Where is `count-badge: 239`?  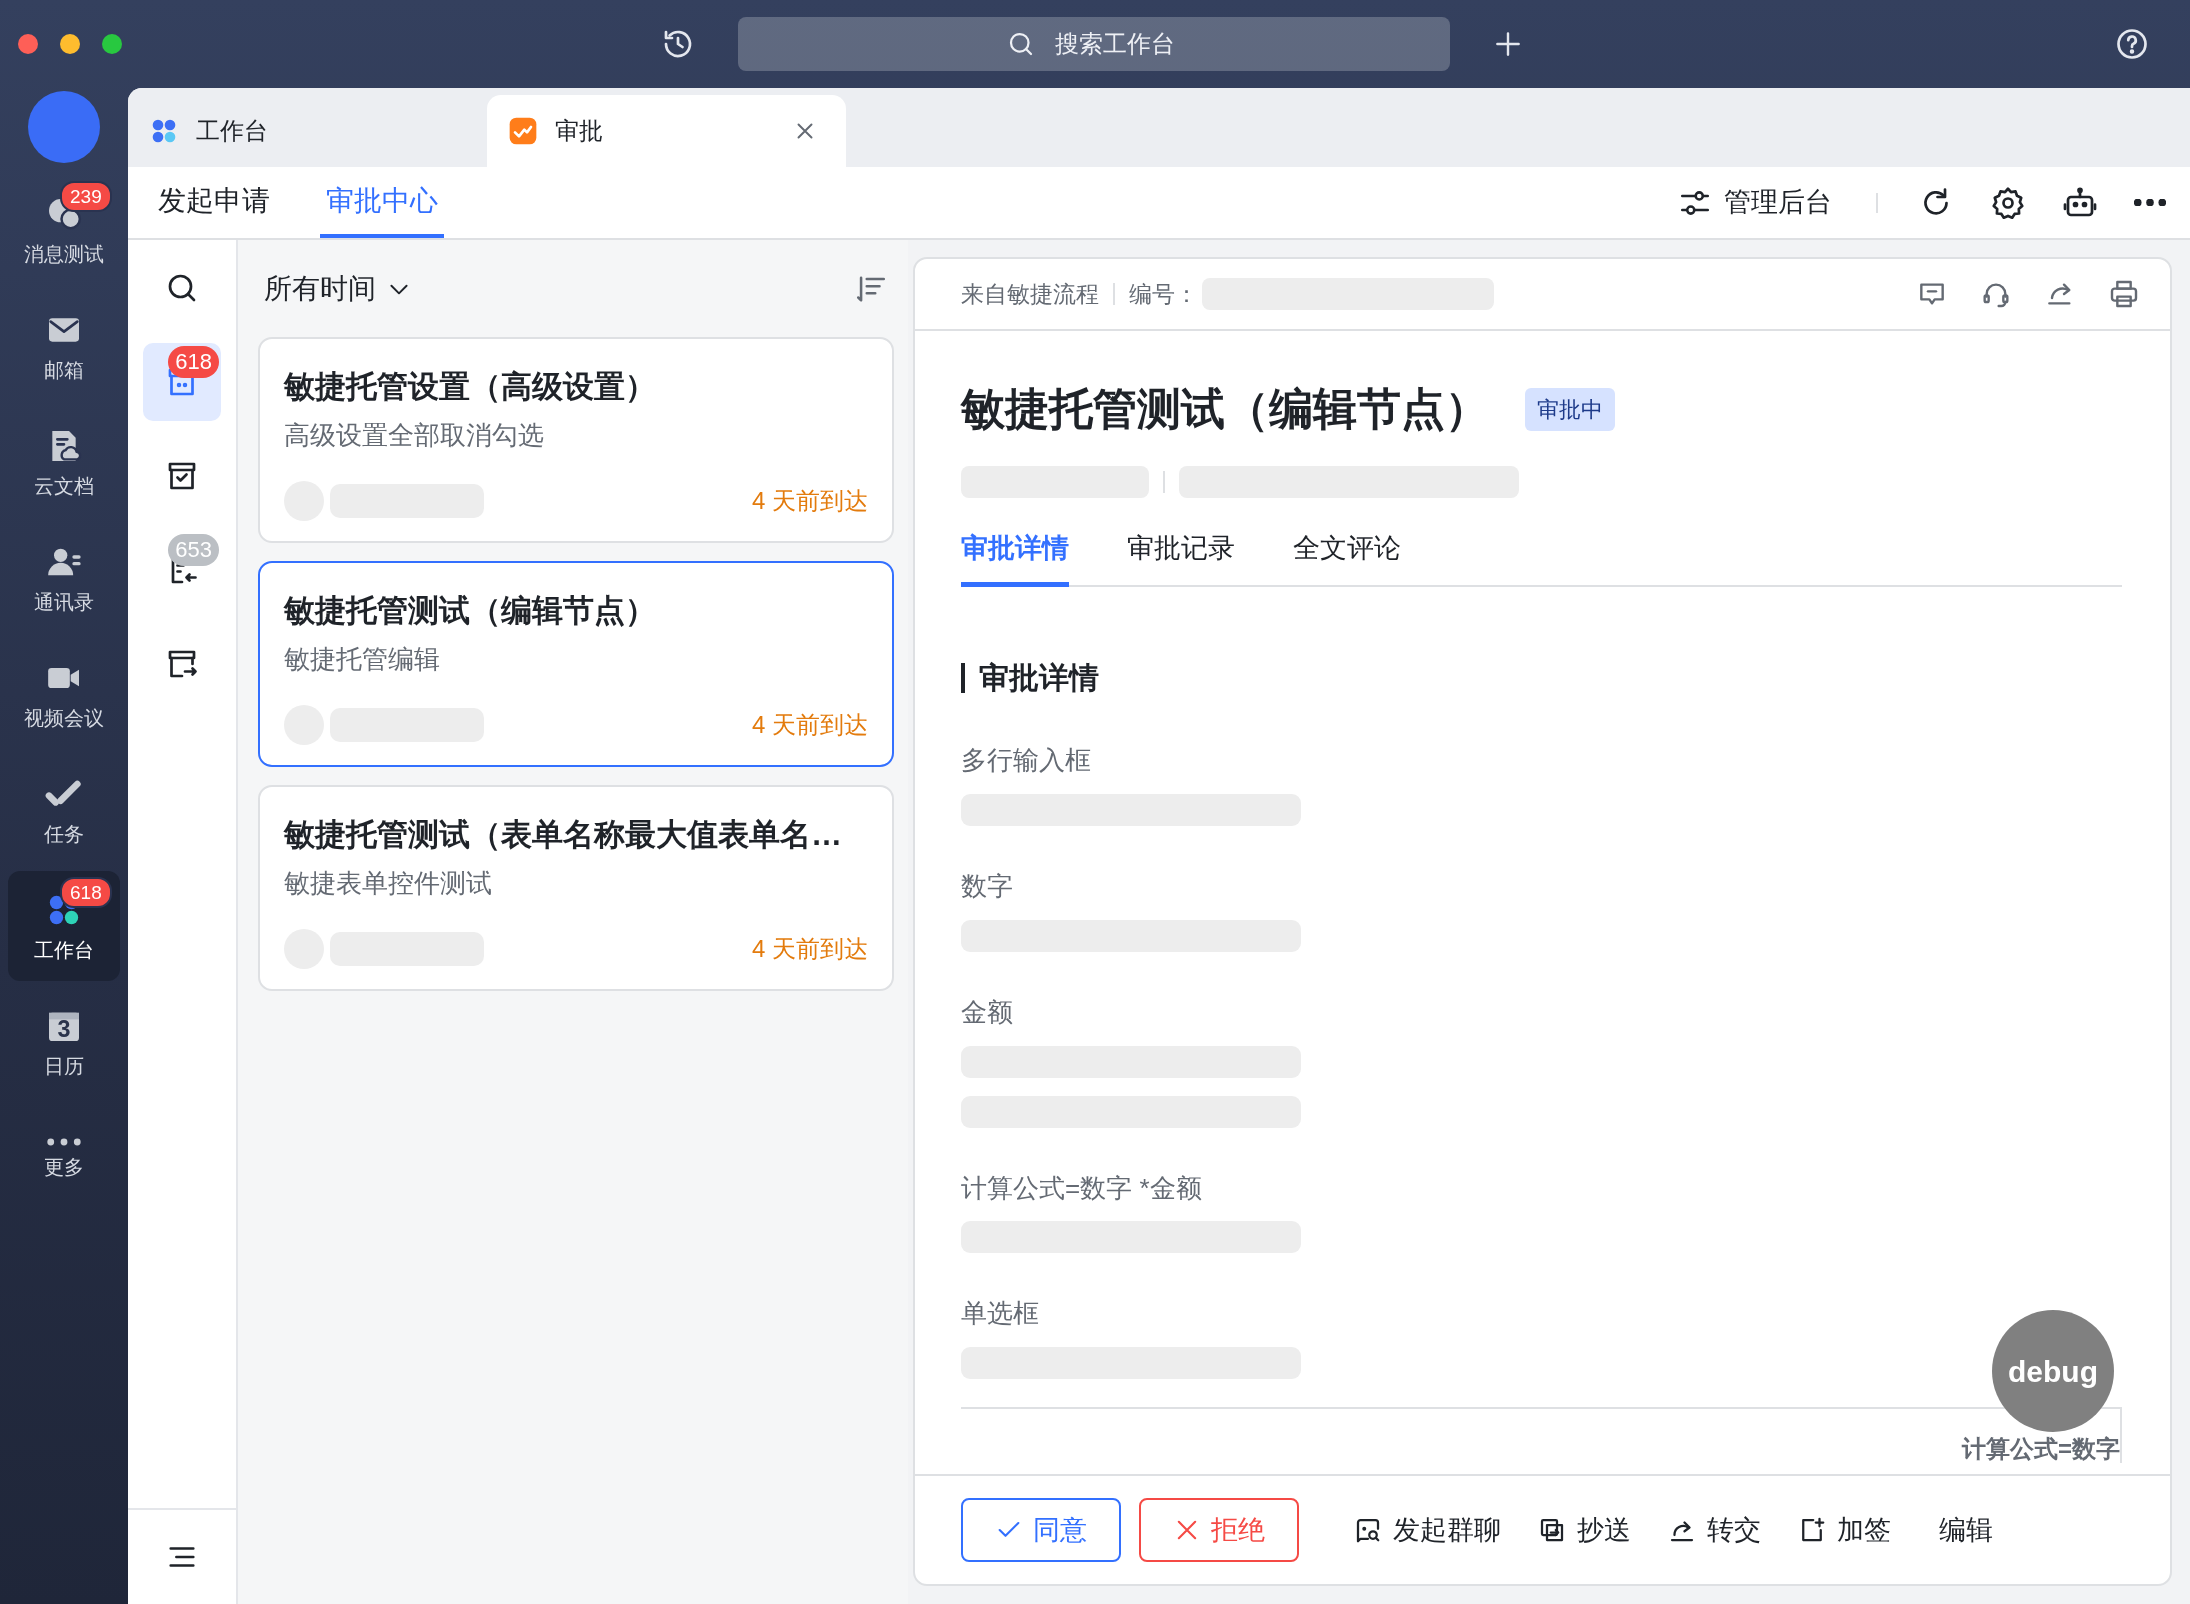 count-badge: 239 is located at coordinates (86, 196).